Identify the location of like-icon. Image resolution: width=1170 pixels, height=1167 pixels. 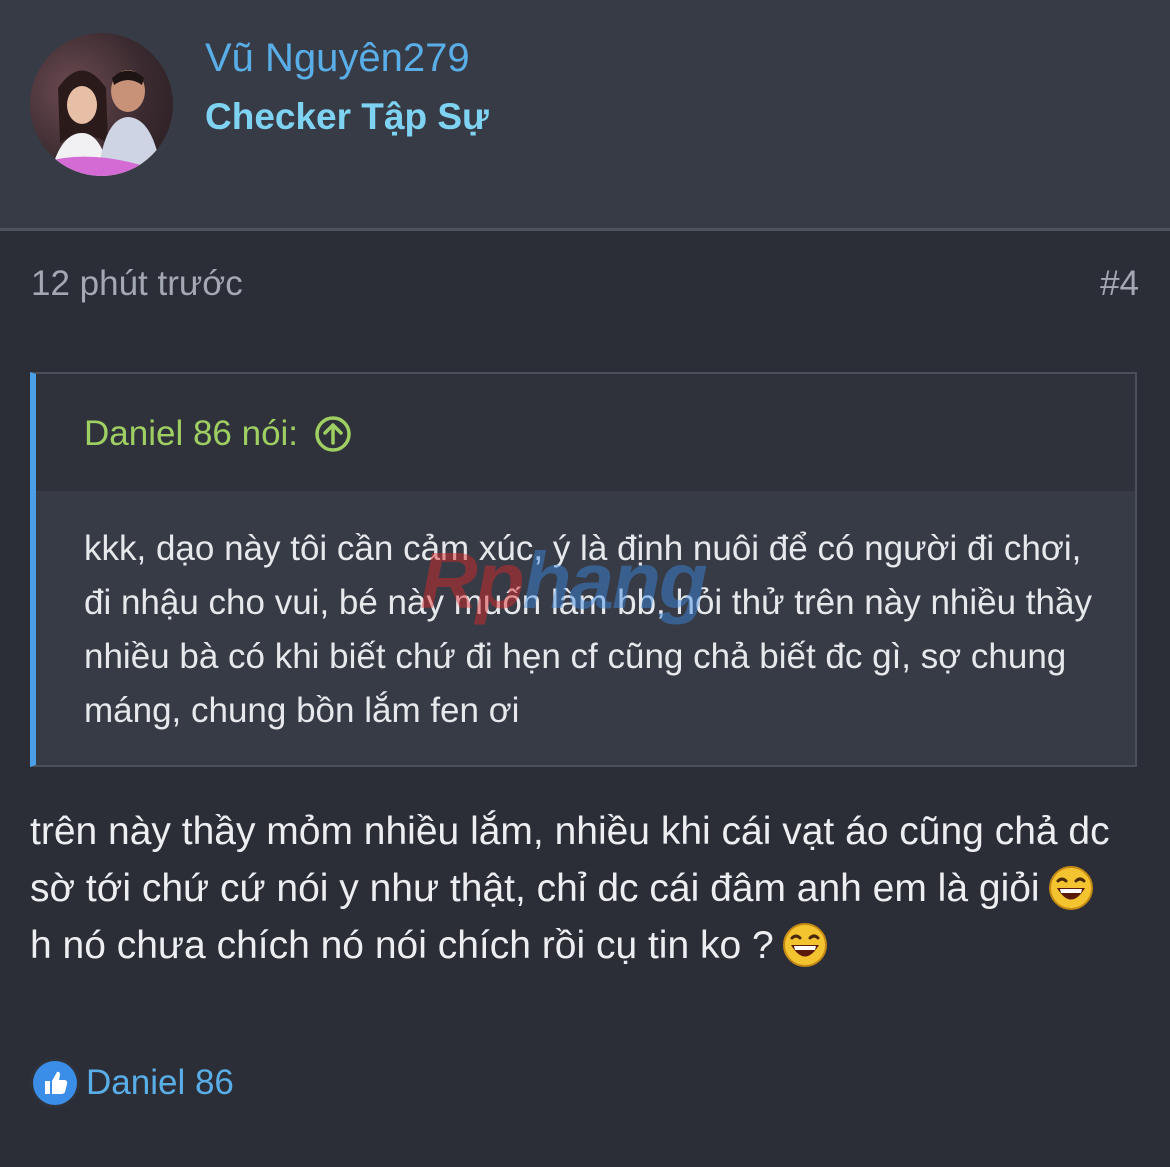
(55, 1083).